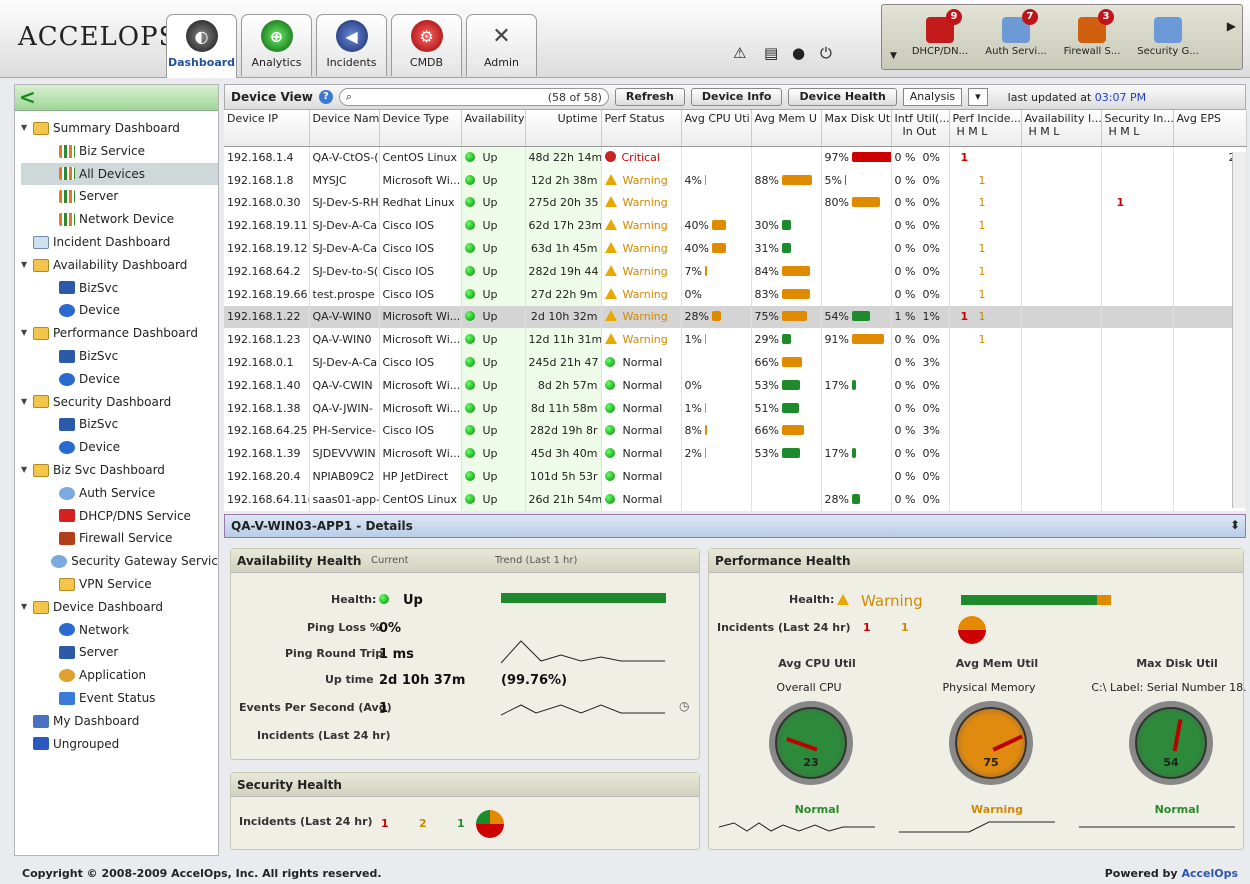  I want to click on sidebar-item: Network, so click(119, 630).